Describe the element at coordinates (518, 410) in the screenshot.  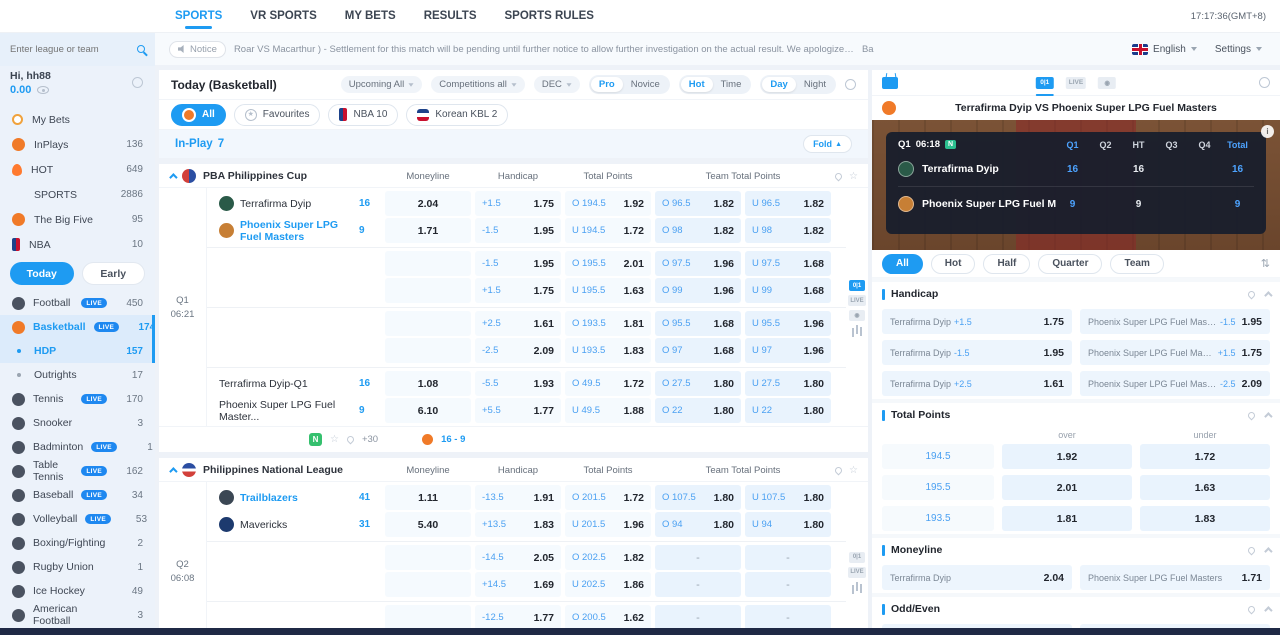
I see `handicap-odds: +5.5 1.77` at that location.